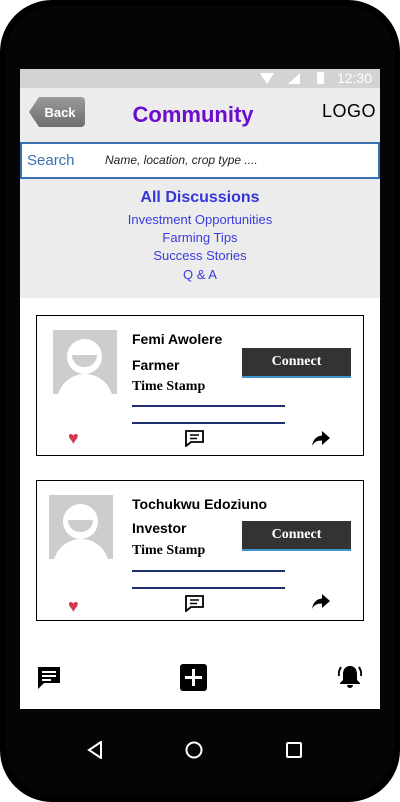 Image resolution: width=400 pixels, height=802 pixels. I want to click on cell-signal-icon, so click(294, 78).